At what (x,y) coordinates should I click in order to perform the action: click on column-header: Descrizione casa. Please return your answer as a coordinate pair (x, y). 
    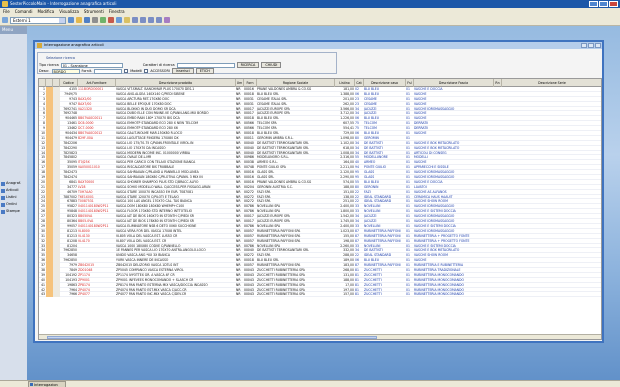
    Looking at the image, I should click on (385, 83).